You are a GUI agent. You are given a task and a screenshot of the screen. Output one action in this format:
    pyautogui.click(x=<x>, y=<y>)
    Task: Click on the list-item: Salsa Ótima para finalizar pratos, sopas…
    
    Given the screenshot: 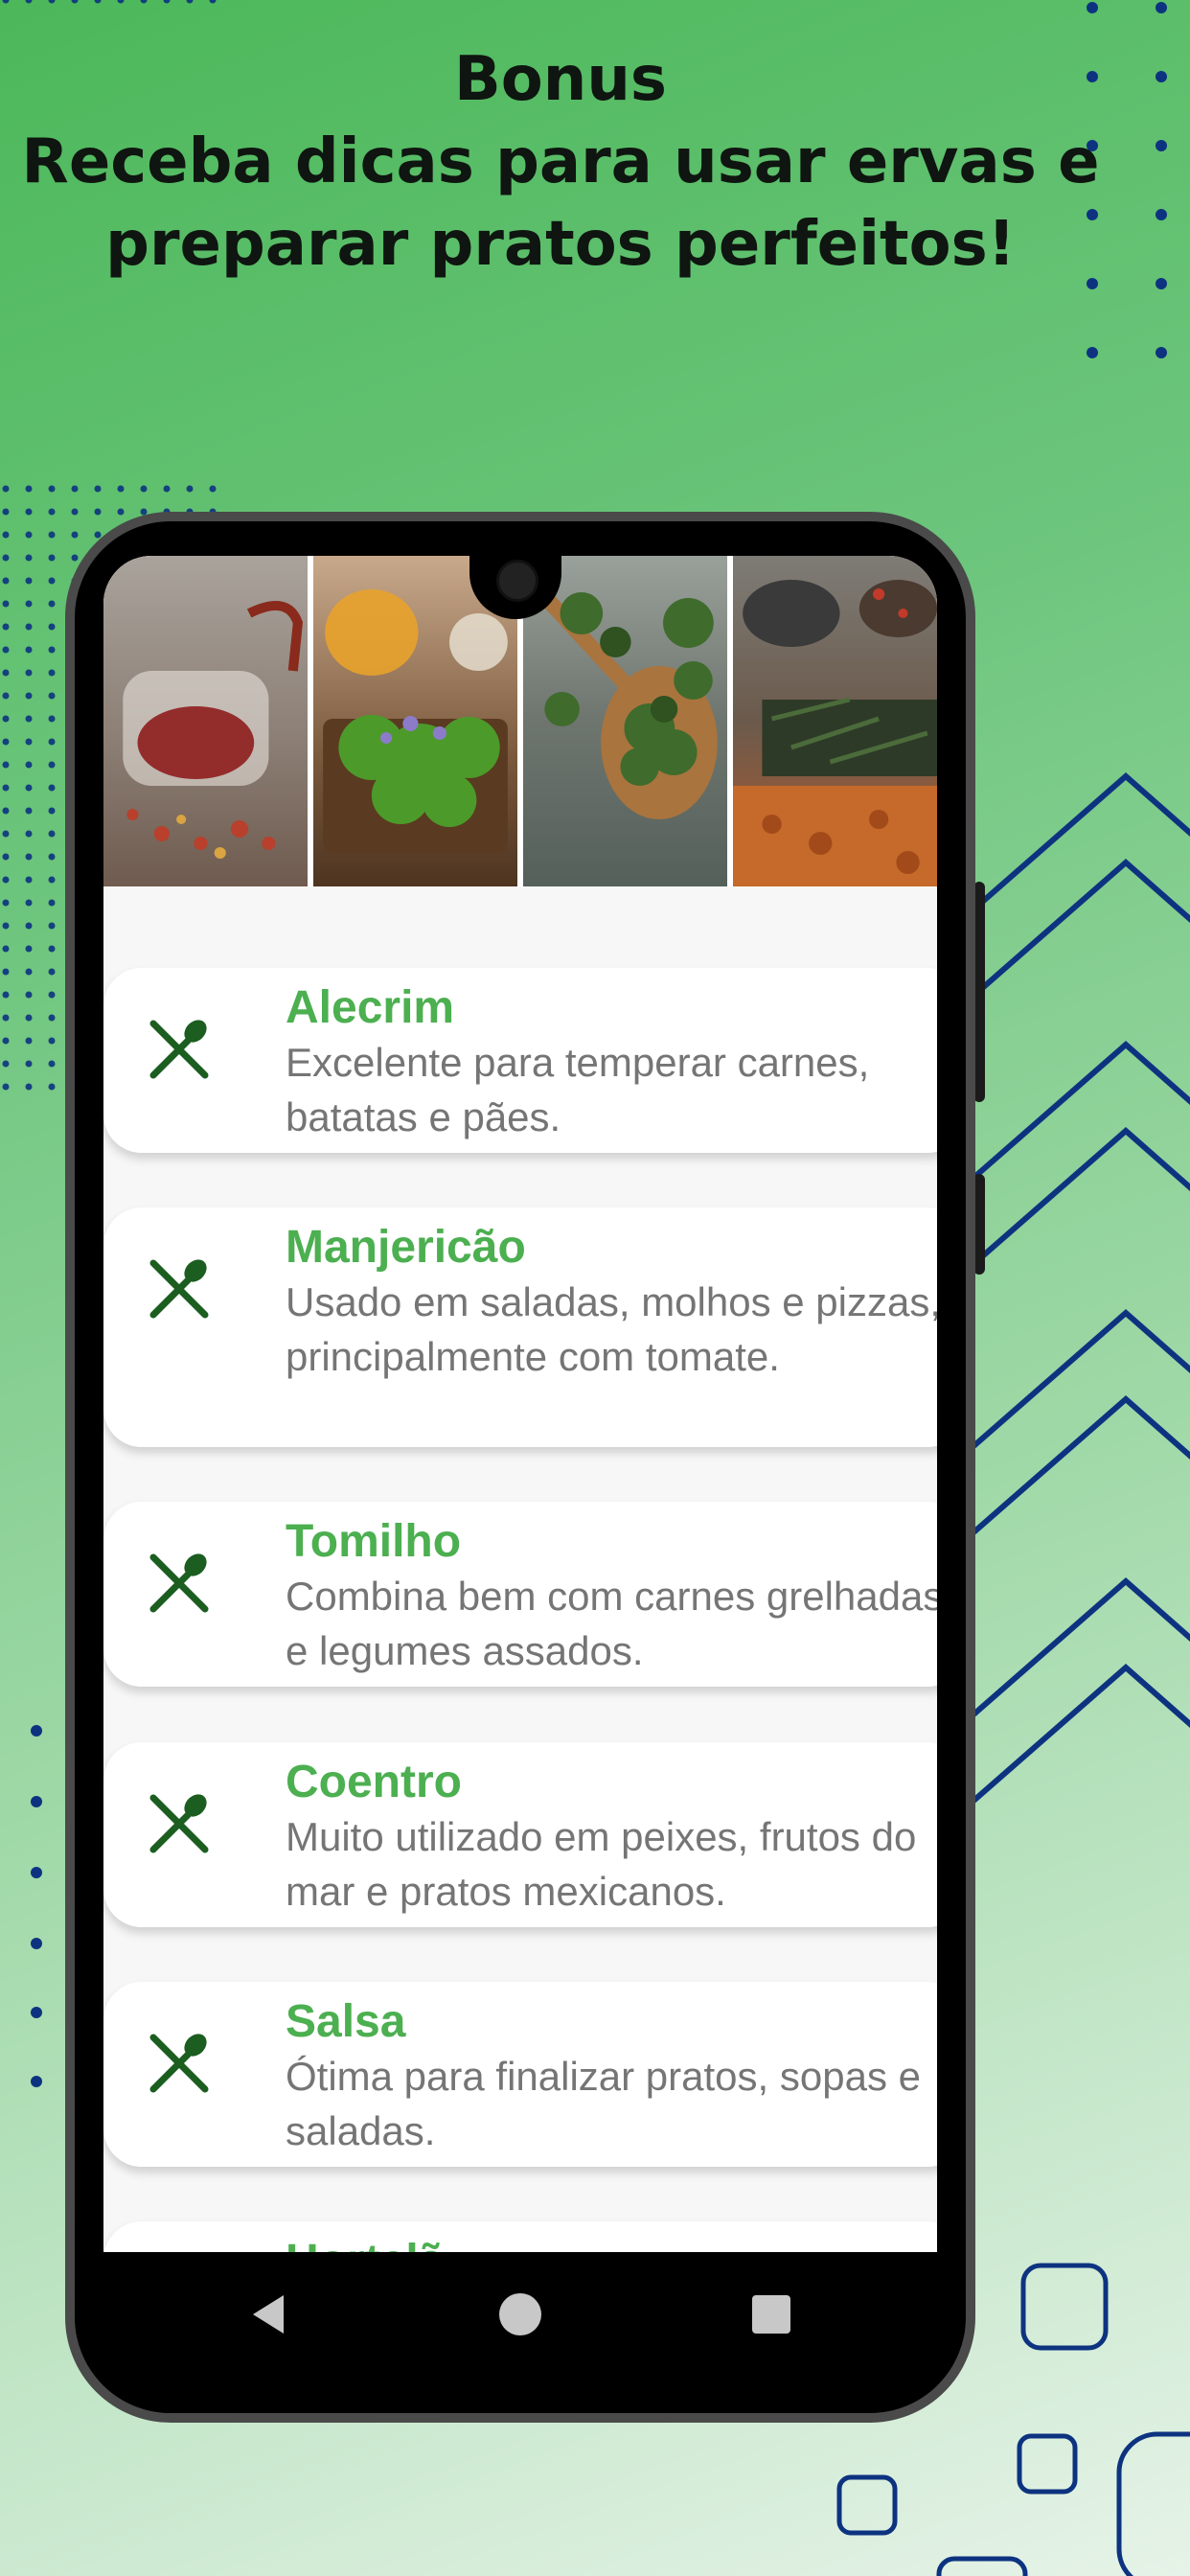 What is the action you would take?
    pyautogui.click(x=520, y=2074)
    